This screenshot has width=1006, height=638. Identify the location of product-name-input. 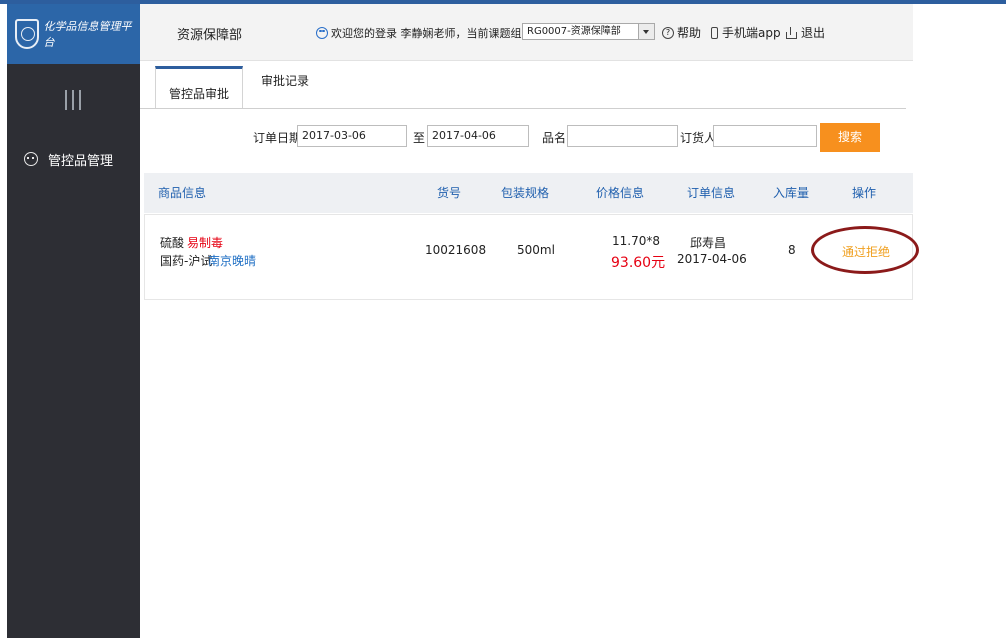
(622, 136).